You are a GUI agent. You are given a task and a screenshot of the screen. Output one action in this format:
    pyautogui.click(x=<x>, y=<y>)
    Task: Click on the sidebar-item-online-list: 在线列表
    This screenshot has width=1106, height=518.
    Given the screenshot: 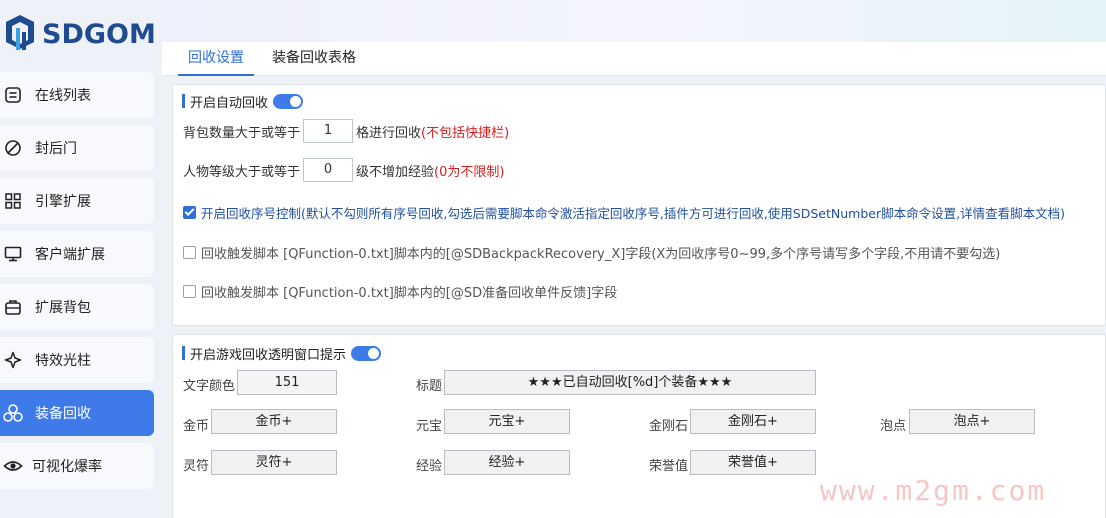 What is the action you would take?
    pyautogui.click(x=77, y=95)
    